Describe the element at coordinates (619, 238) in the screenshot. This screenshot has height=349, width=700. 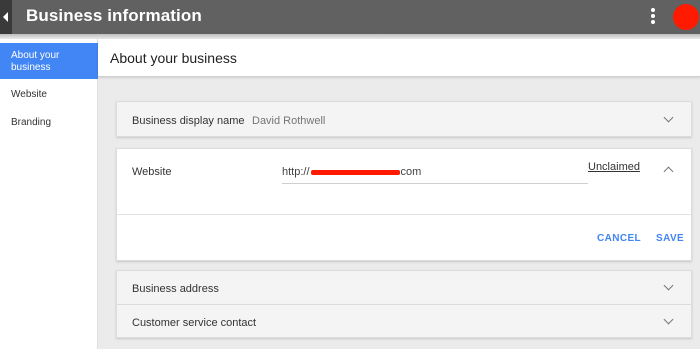
I see `cancel-button: CANCEL` at that location.